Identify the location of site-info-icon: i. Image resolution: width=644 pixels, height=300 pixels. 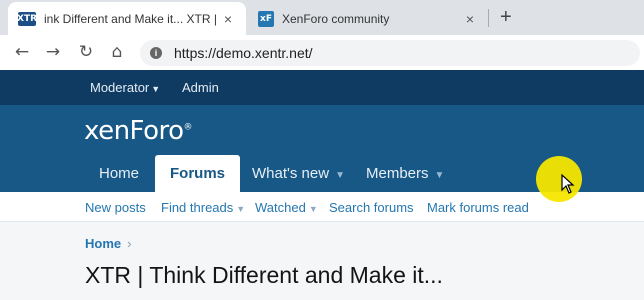
(156, 53).